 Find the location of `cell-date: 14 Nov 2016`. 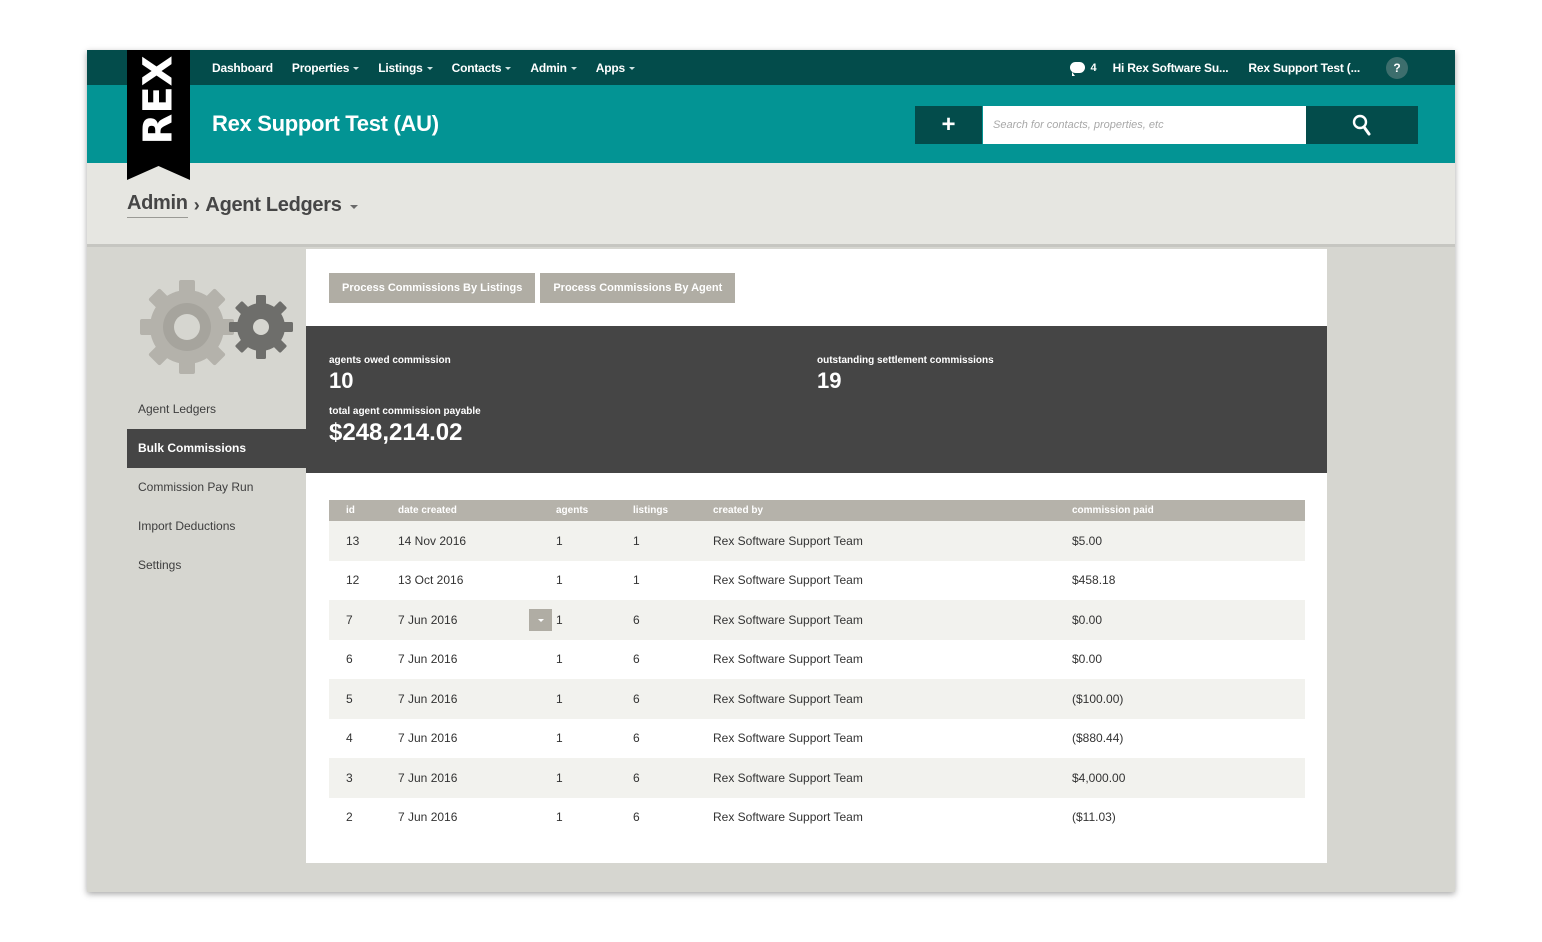

cell-date: 14 Nov 2016 is located at coordinates (432, 540).